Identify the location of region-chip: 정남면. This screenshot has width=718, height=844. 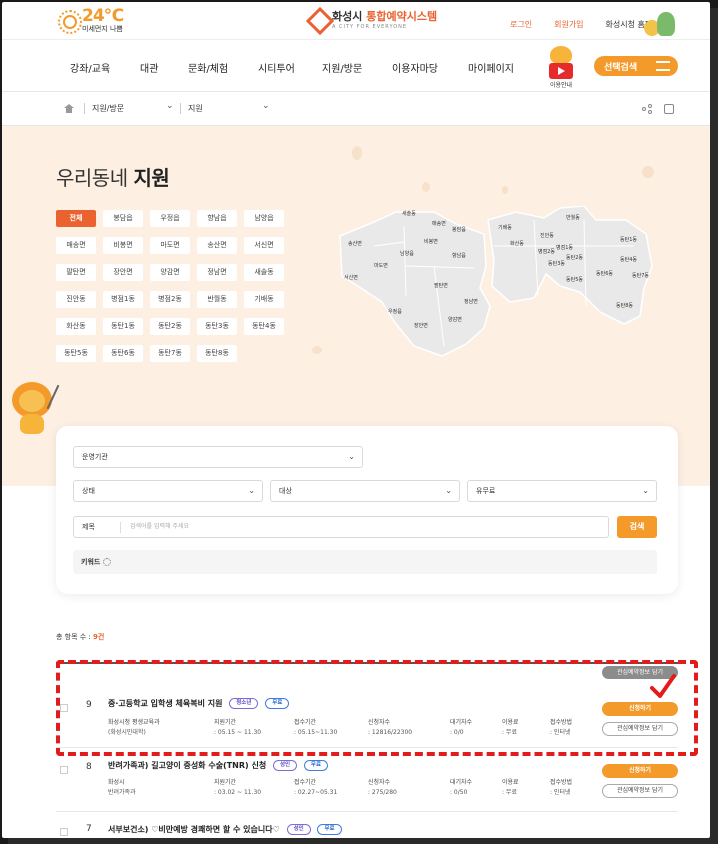
(217, 272).